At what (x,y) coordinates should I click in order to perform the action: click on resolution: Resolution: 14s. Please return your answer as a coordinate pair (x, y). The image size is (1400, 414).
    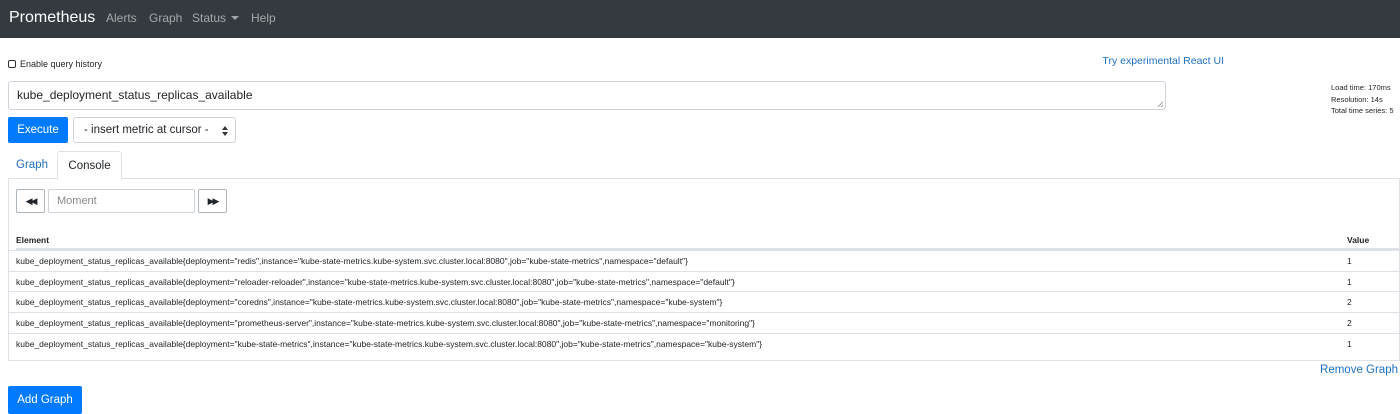
    Looking at the image, I should click on (1357, 99).